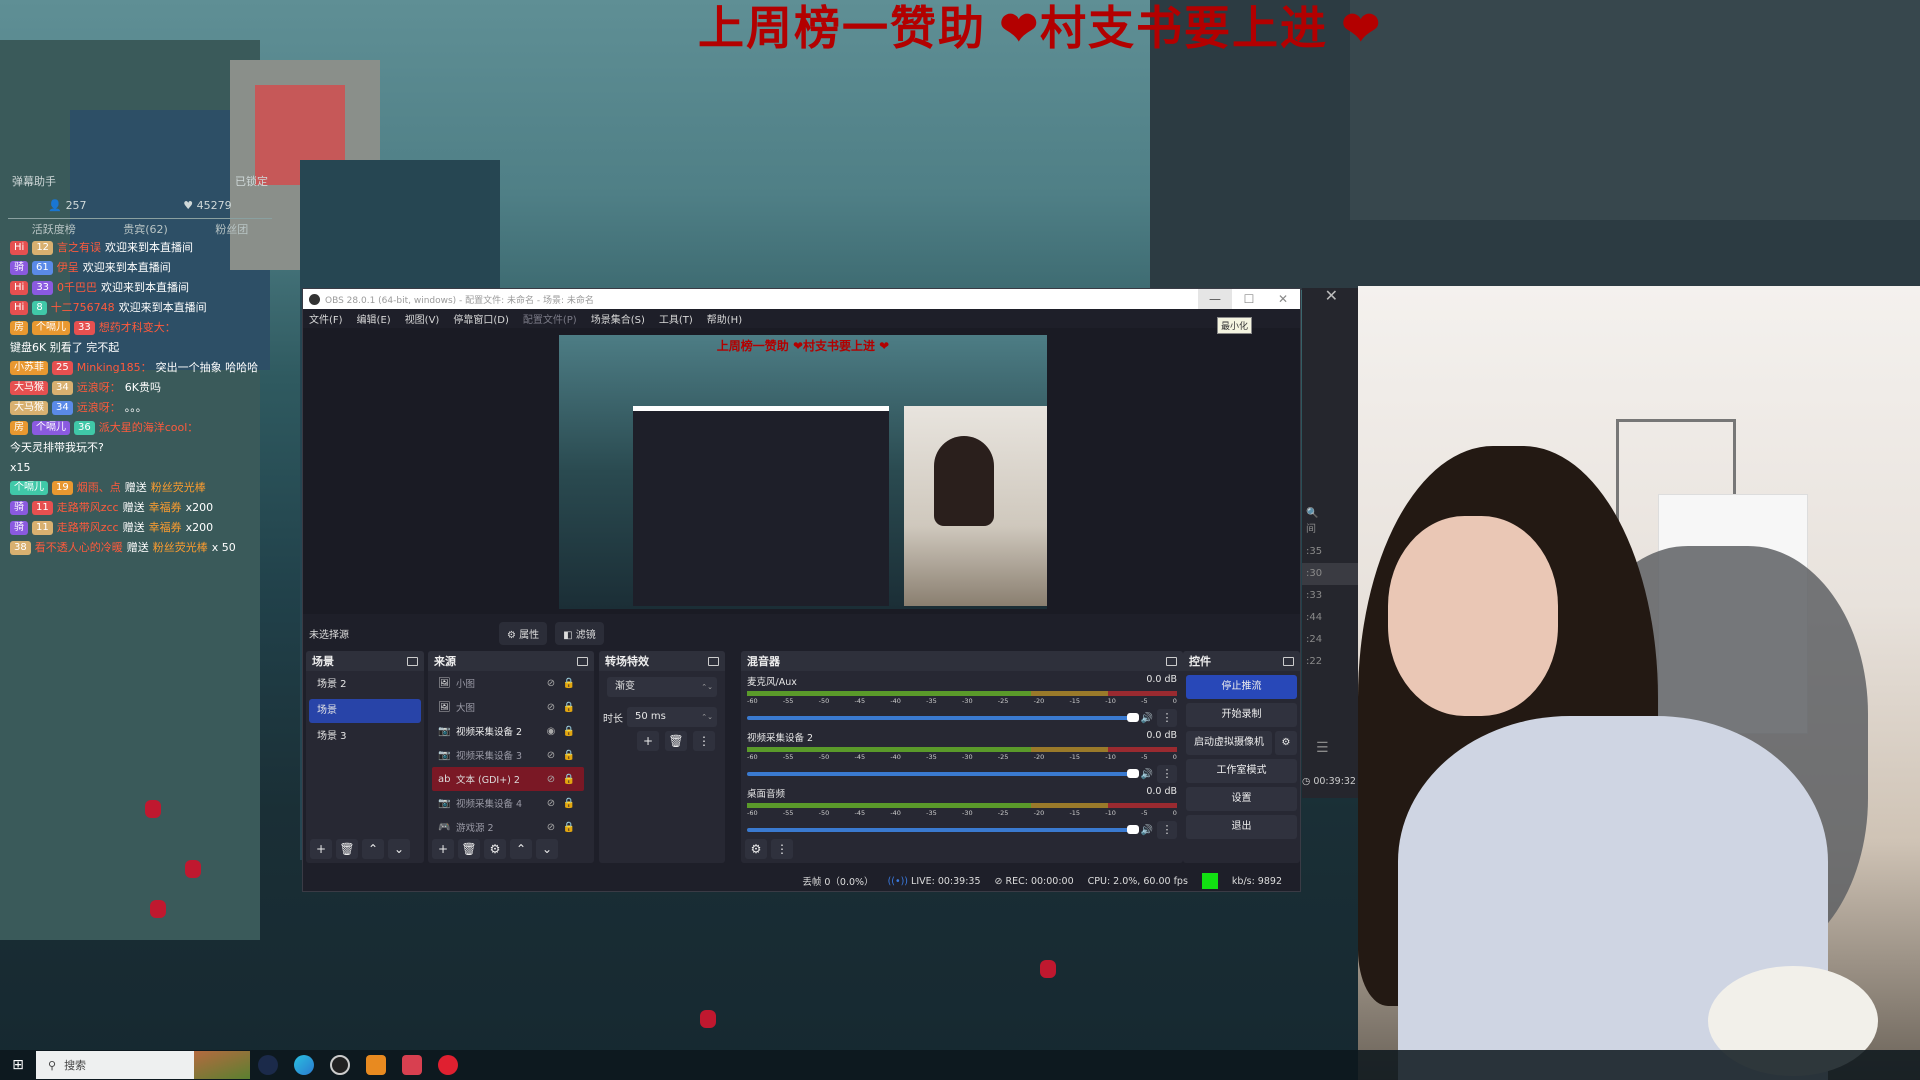  What do you see at coordinates (1331, 552) in the screenshot?
I see `side-panel-item: :35` at bounding box center [1331, 552].